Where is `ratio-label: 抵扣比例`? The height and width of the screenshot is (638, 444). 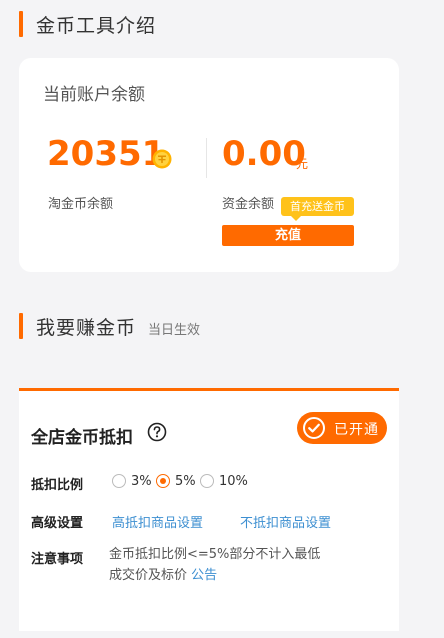
ratio-label: 抵扣比例 is located at coordinates (57, 485).